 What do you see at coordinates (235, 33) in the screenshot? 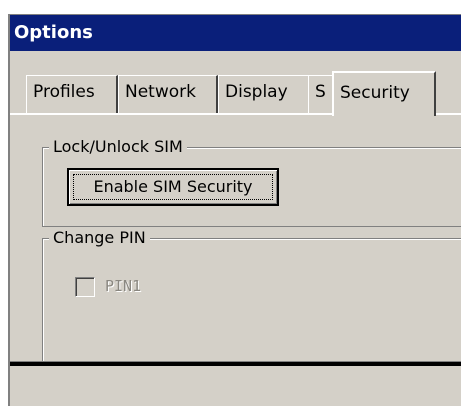
I see `title-bar: Options` at bounding box center [235, 33].